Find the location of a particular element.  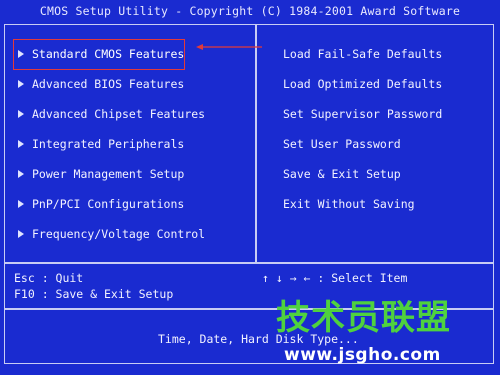

watermark-url: www.jsgho.com is located at coordinates (362, 355).